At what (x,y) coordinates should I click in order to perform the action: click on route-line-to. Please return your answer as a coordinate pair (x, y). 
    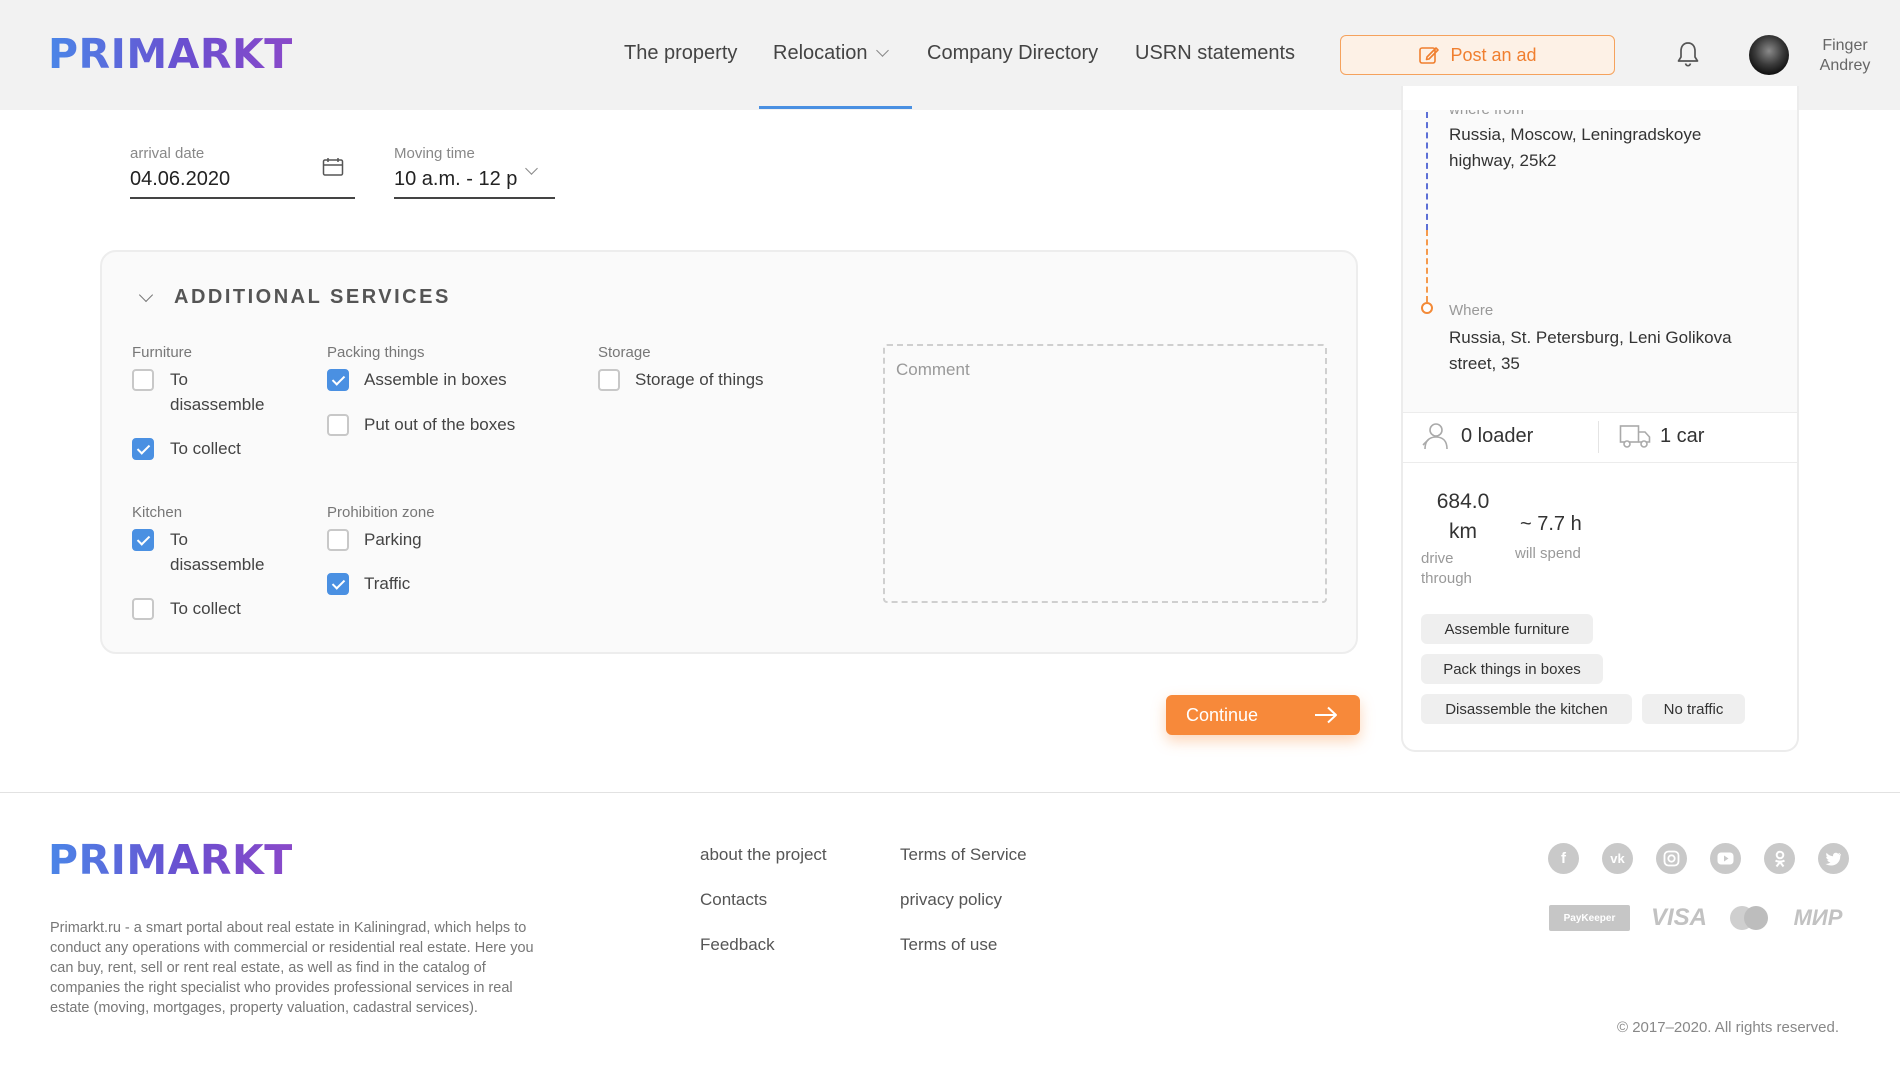
    Looking at the image, I should click on (1427, 266).